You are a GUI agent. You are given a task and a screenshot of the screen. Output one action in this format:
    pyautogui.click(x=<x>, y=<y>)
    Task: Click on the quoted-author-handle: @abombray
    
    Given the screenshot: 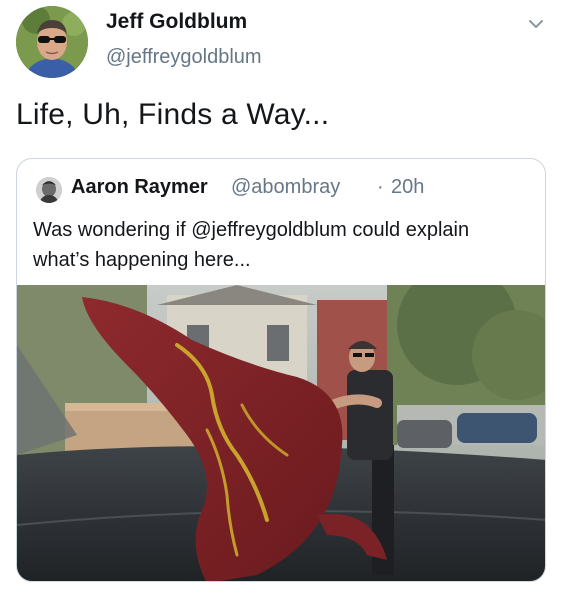 What is the action you would take?
    pyautogui.click(x=285, y=187)
    